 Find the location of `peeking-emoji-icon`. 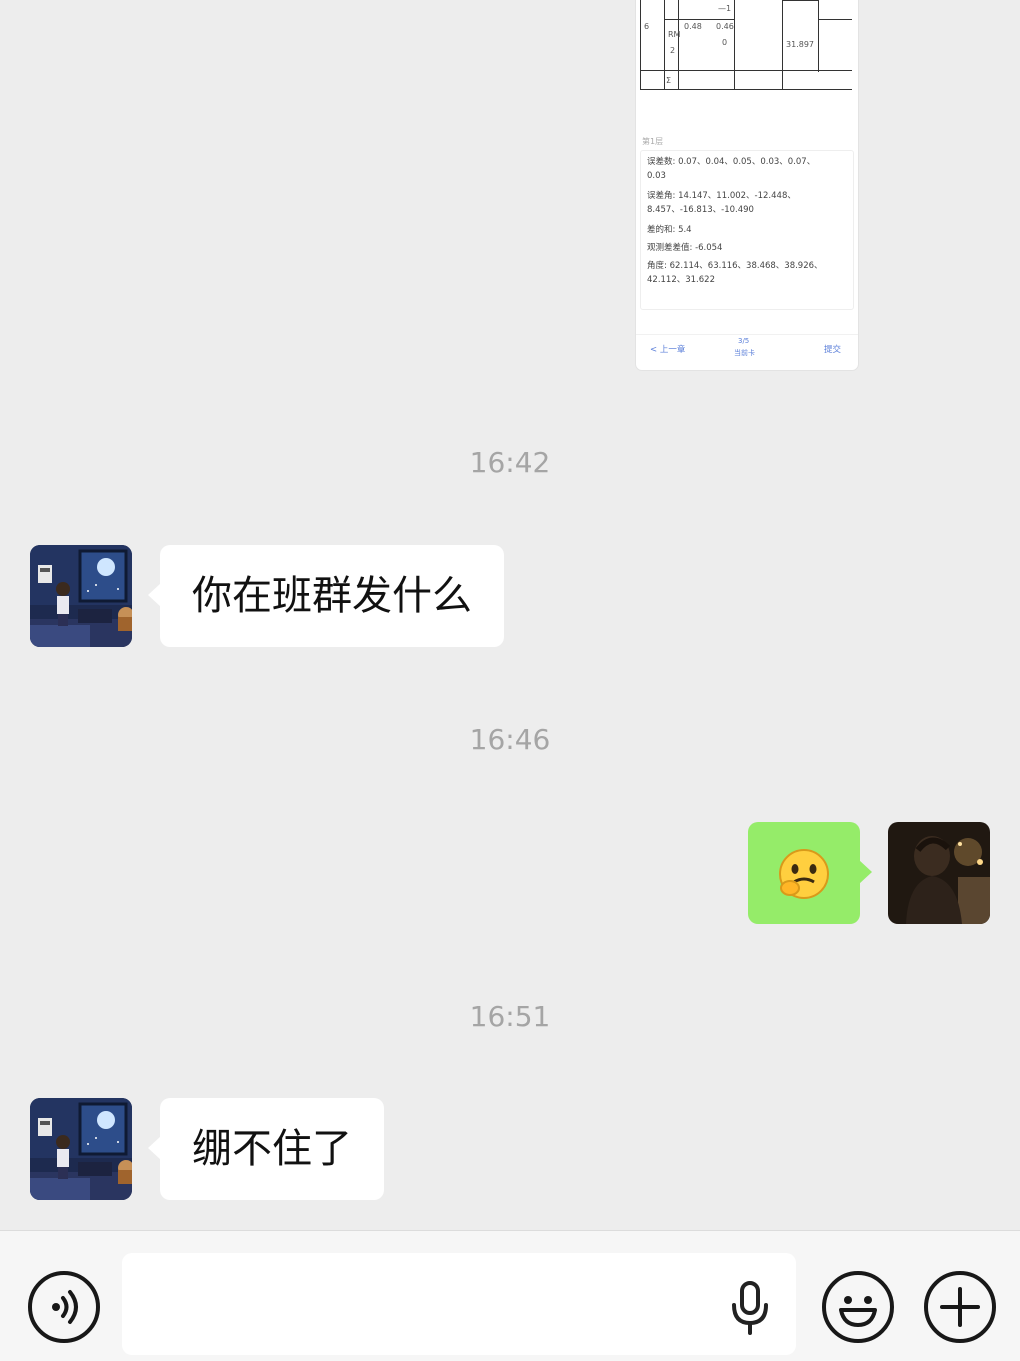

peeking-emoji-icon is located at coordinates (804, 874).